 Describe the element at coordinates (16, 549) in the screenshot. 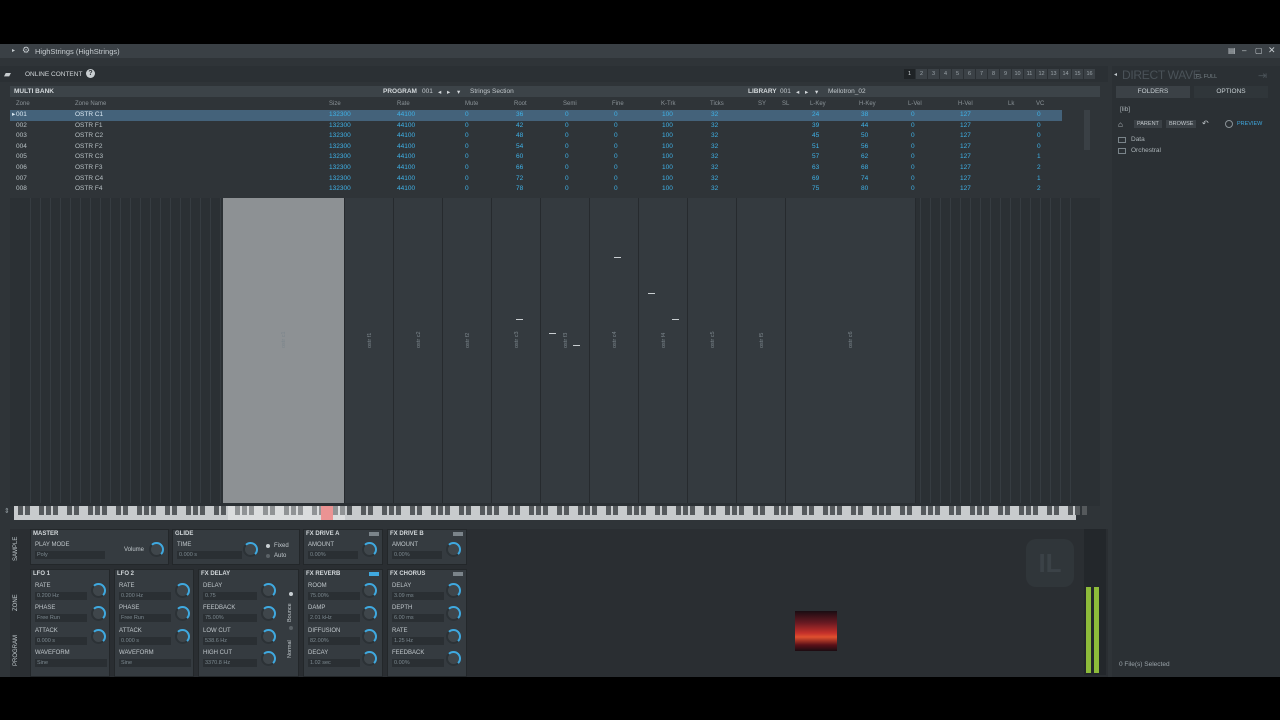

I see `tab-sample: SAMPLE` at that location.